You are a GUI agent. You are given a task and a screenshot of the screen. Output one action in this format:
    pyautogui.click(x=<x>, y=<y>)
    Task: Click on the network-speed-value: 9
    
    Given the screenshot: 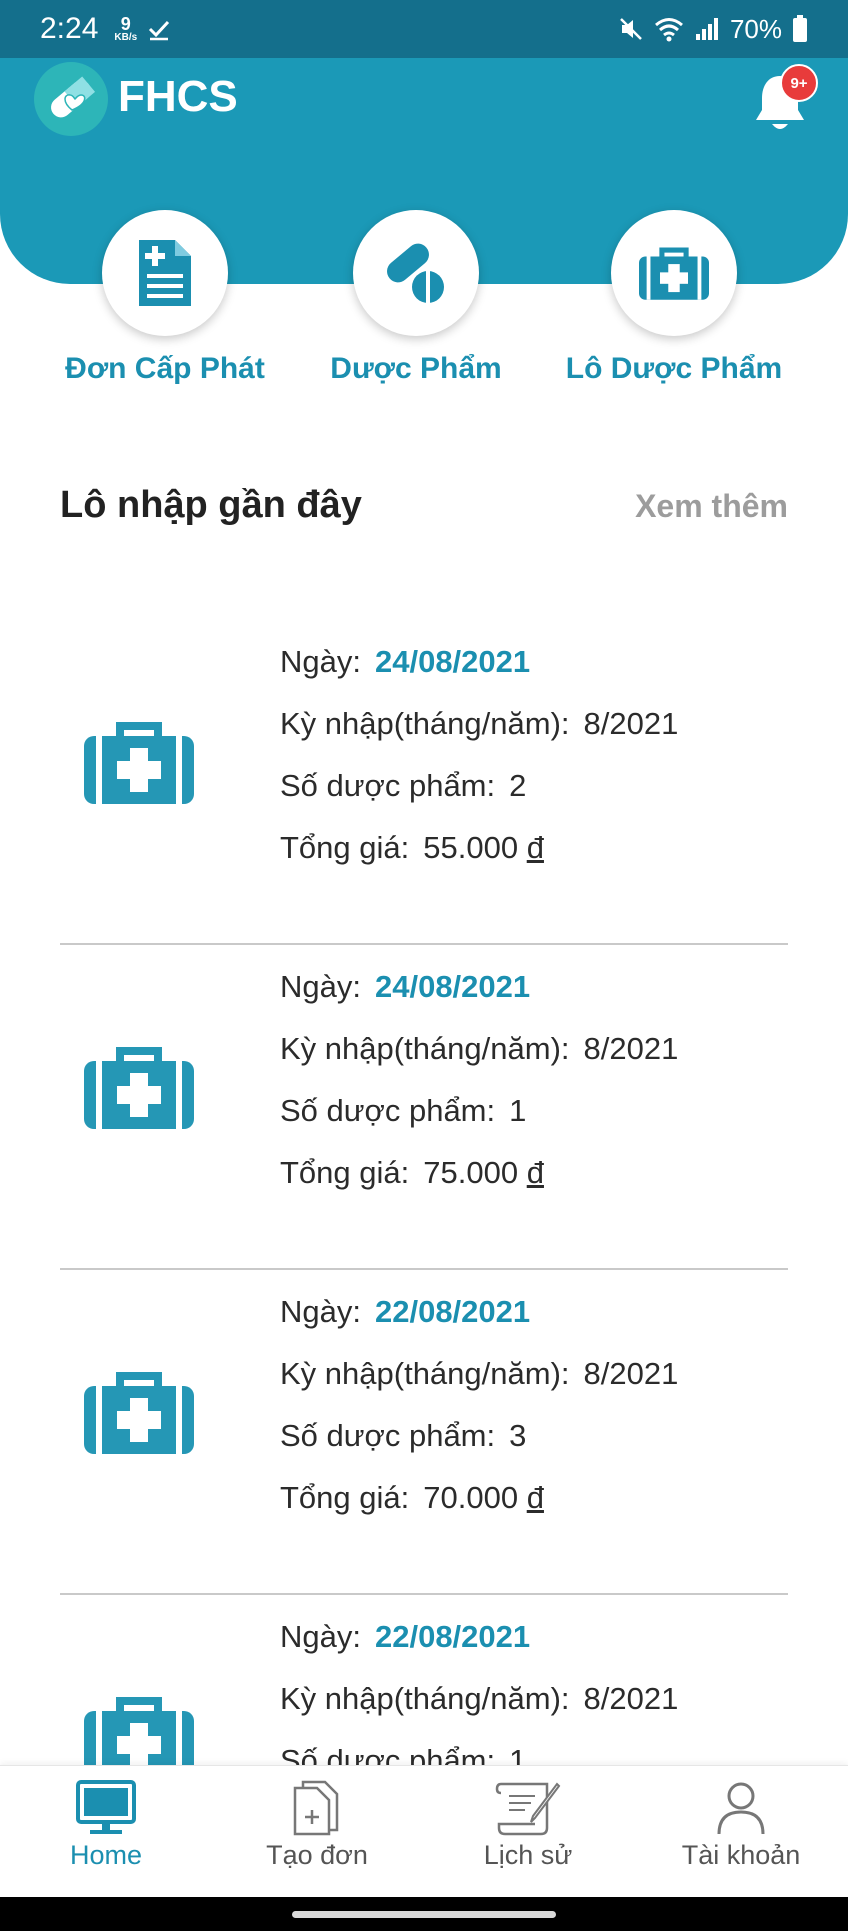 What is the action you would take?
    pyautogui.click(x=125, y=24)
    